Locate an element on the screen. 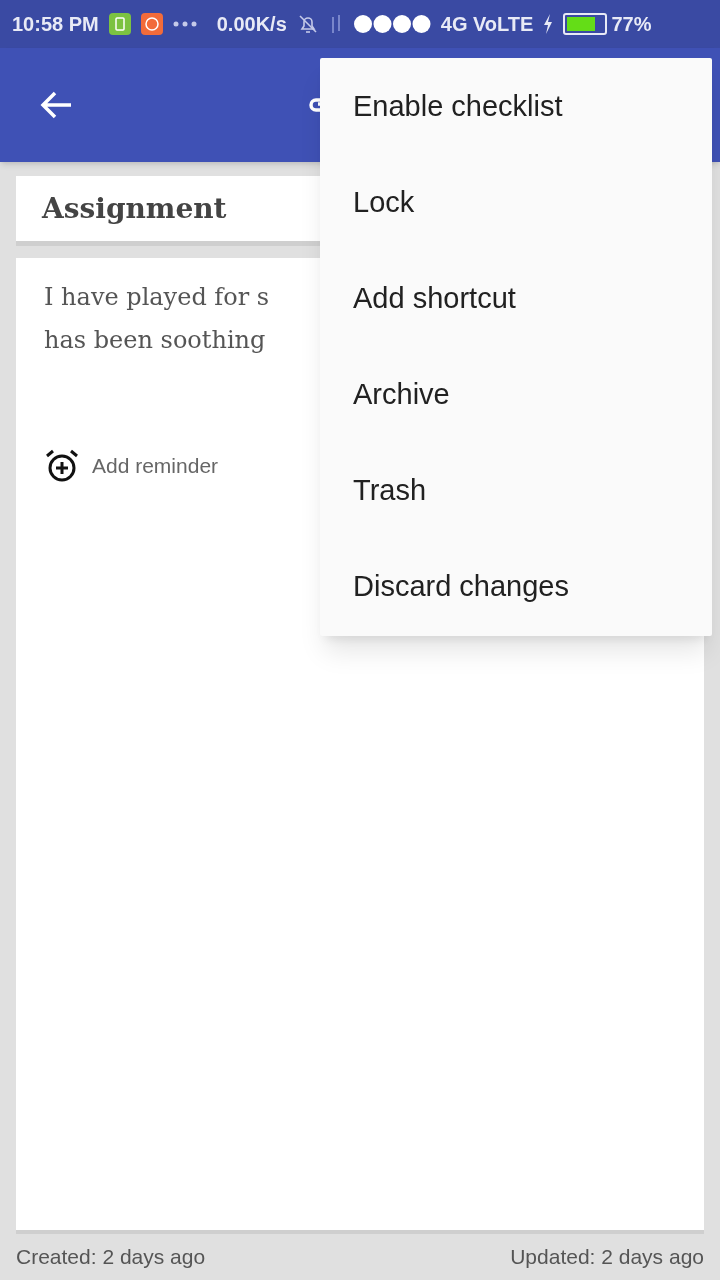 This screenshot has width=720, height=1280. note-title: Assignment is located at coordinates (134, 208).